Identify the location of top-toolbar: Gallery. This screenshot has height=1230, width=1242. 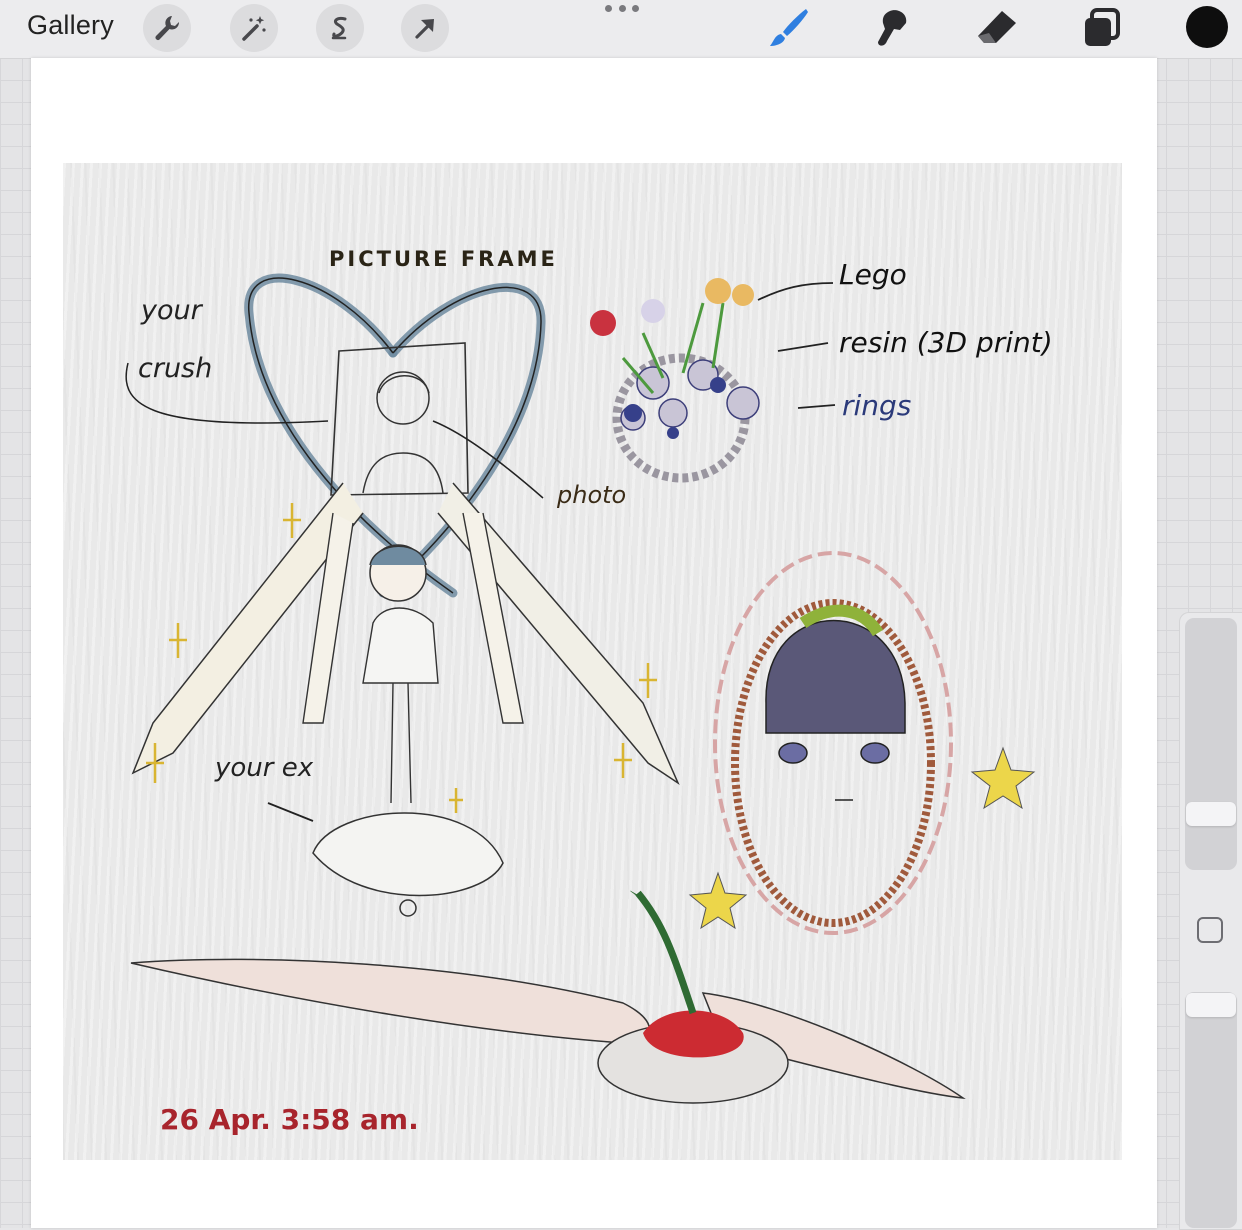
(621, 29).